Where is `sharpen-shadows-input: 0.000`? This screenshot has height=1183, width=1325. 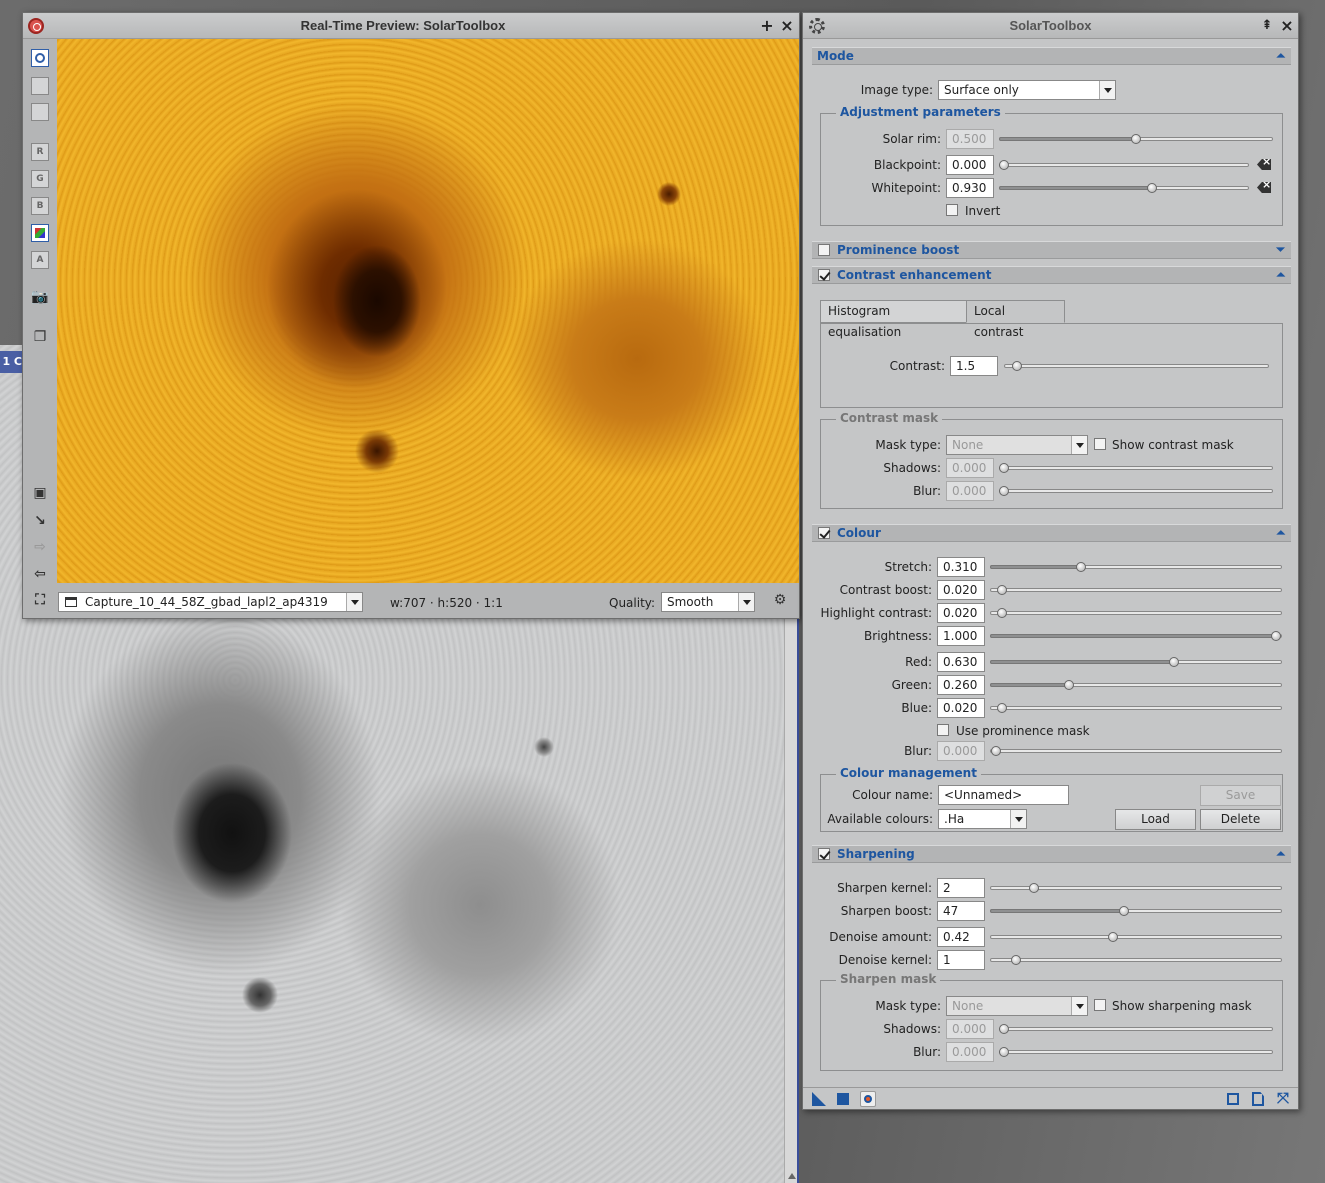
sharpen-shadows-input: 0.000 is located at coordinates (970, 1029).